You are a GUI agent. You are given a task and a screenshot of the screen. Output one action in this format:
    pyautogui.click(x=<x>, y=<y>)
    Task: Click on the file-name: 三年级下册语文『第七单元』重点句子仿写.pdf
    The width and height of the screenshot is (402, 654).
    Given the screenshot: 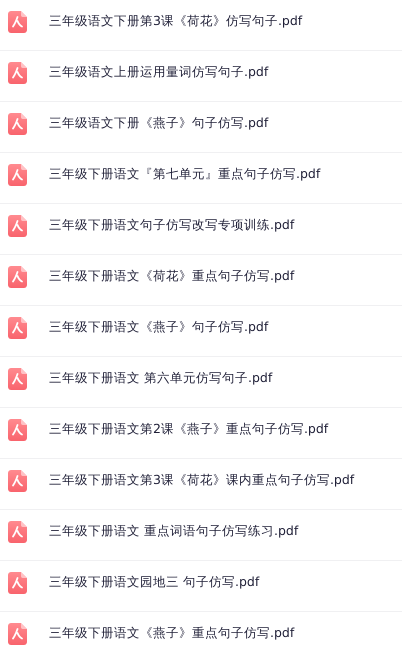 What is the action you would take?
    pyautogui.click(x=184, y=174)
    